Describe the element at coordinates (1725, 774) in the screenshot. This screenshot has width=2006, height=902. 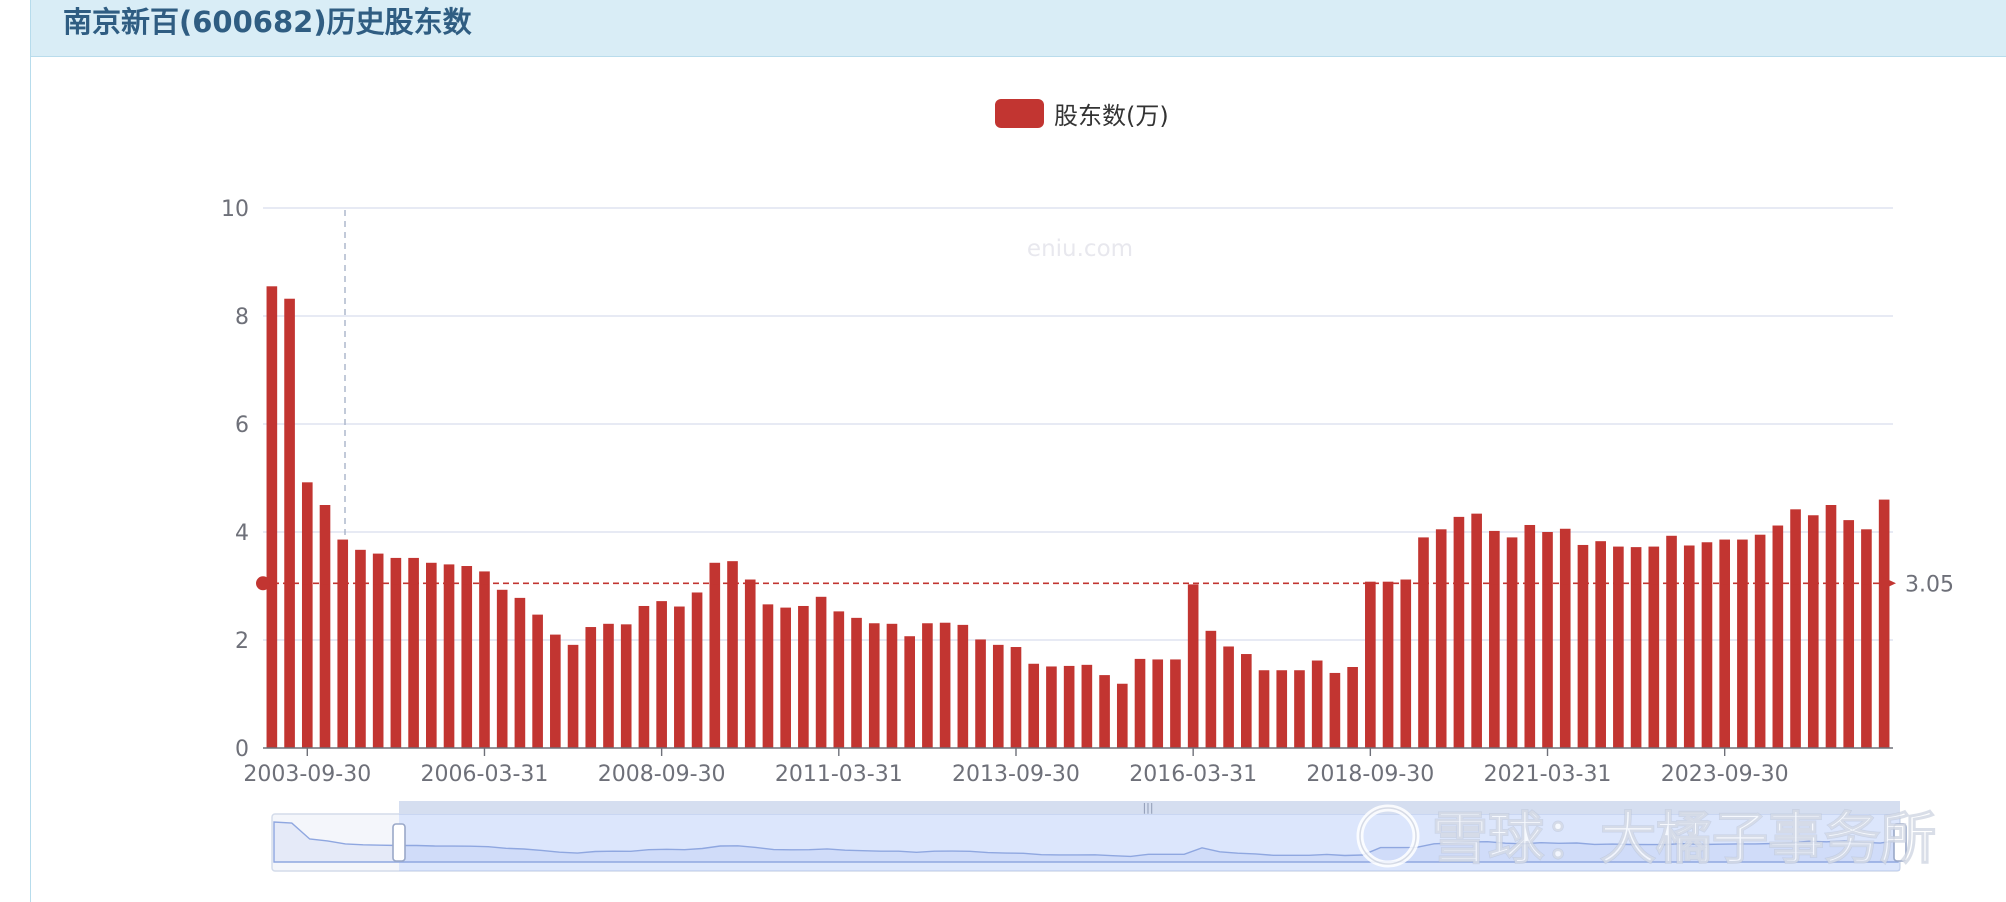
I see `x-tick-label: 2023-09-30` at that location.